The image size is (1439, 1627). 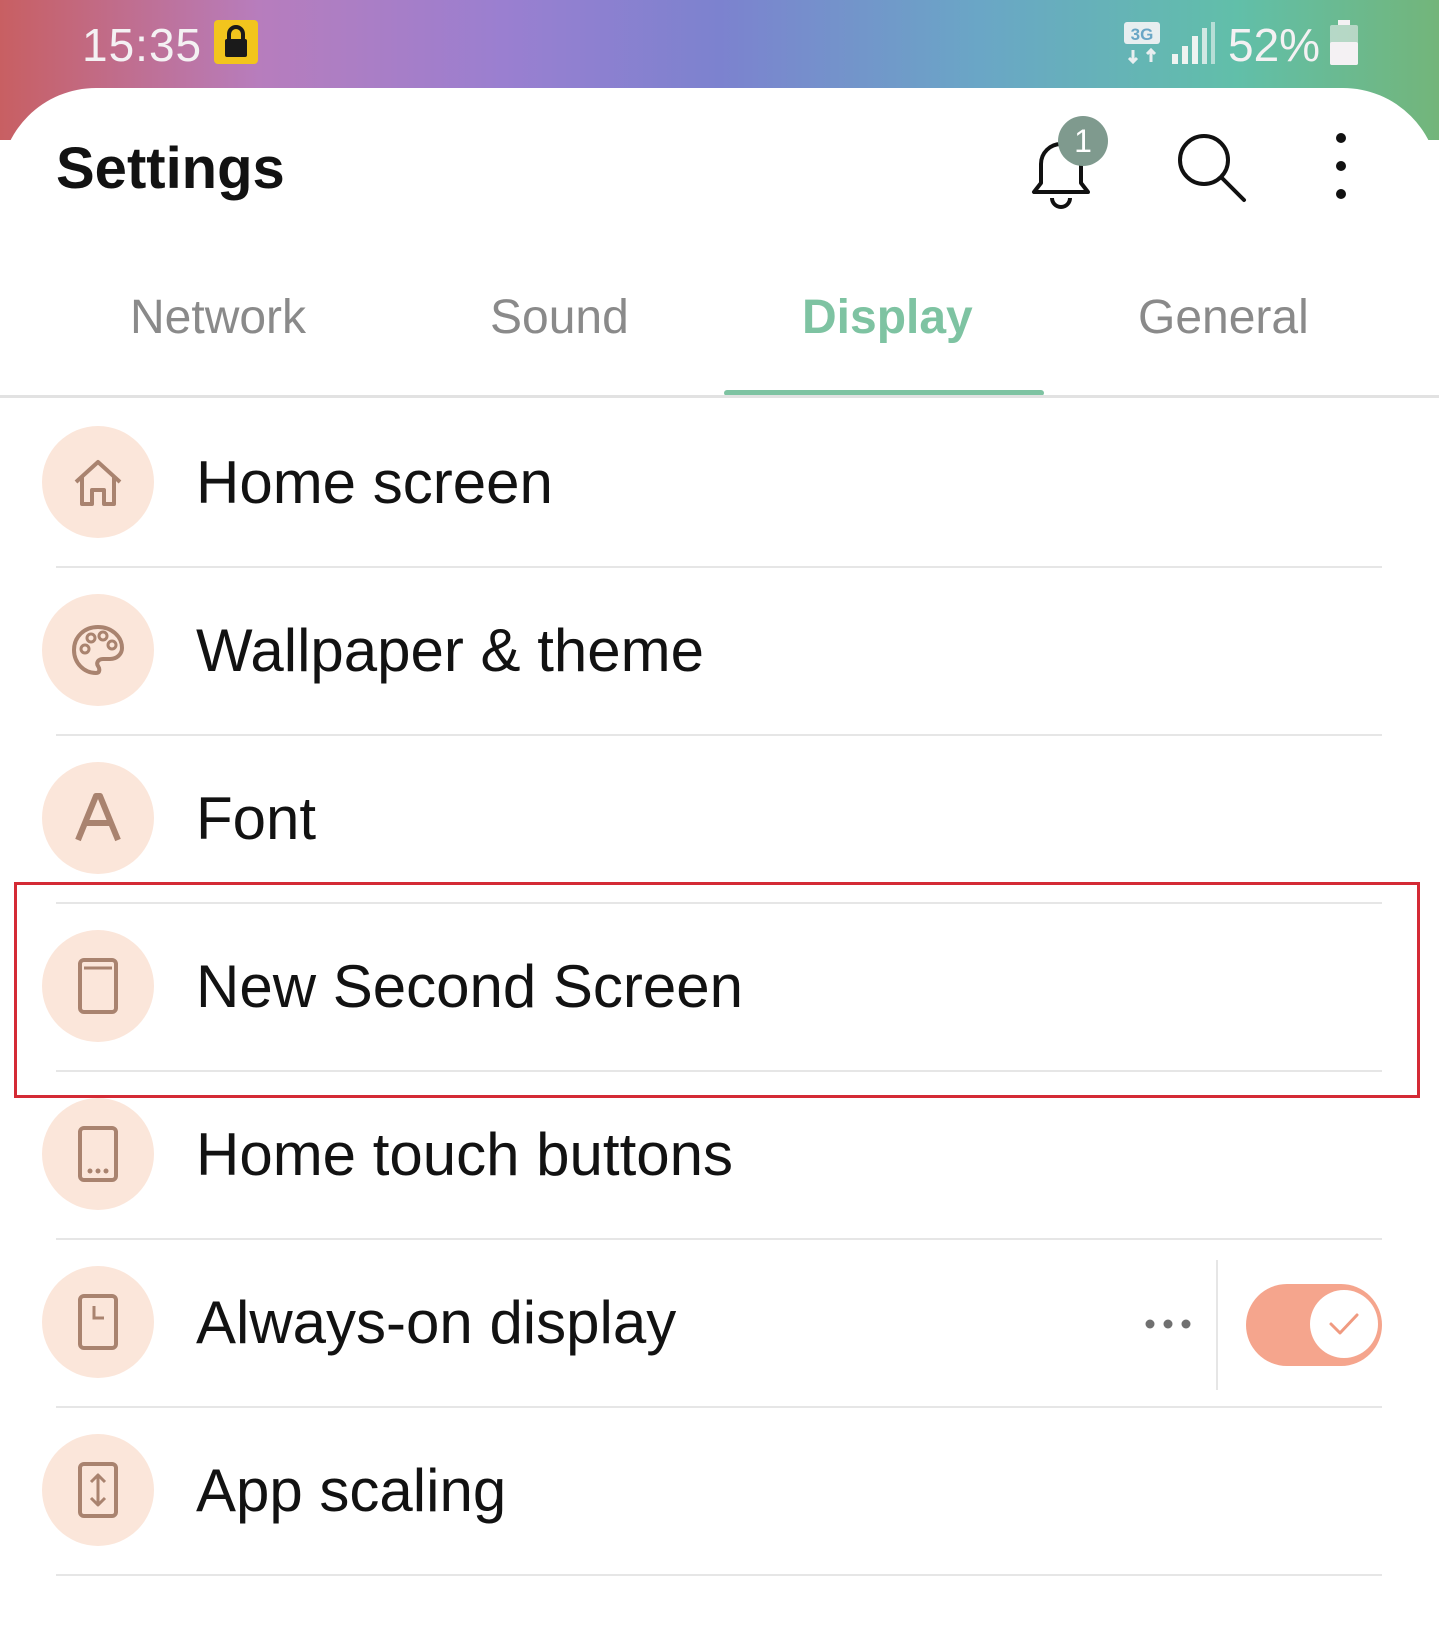 What do you see at coordinates (351, 1490) in the screenshot?
I see `list-item-label: App scaling` at bounding box center [351, 1490].